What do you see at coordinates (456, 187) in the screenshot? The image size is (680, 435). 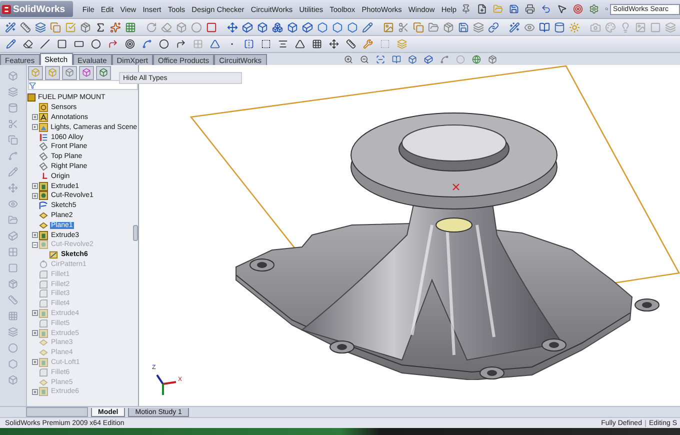 I see `origin-marker-icon` at bounding box center [456, 187].